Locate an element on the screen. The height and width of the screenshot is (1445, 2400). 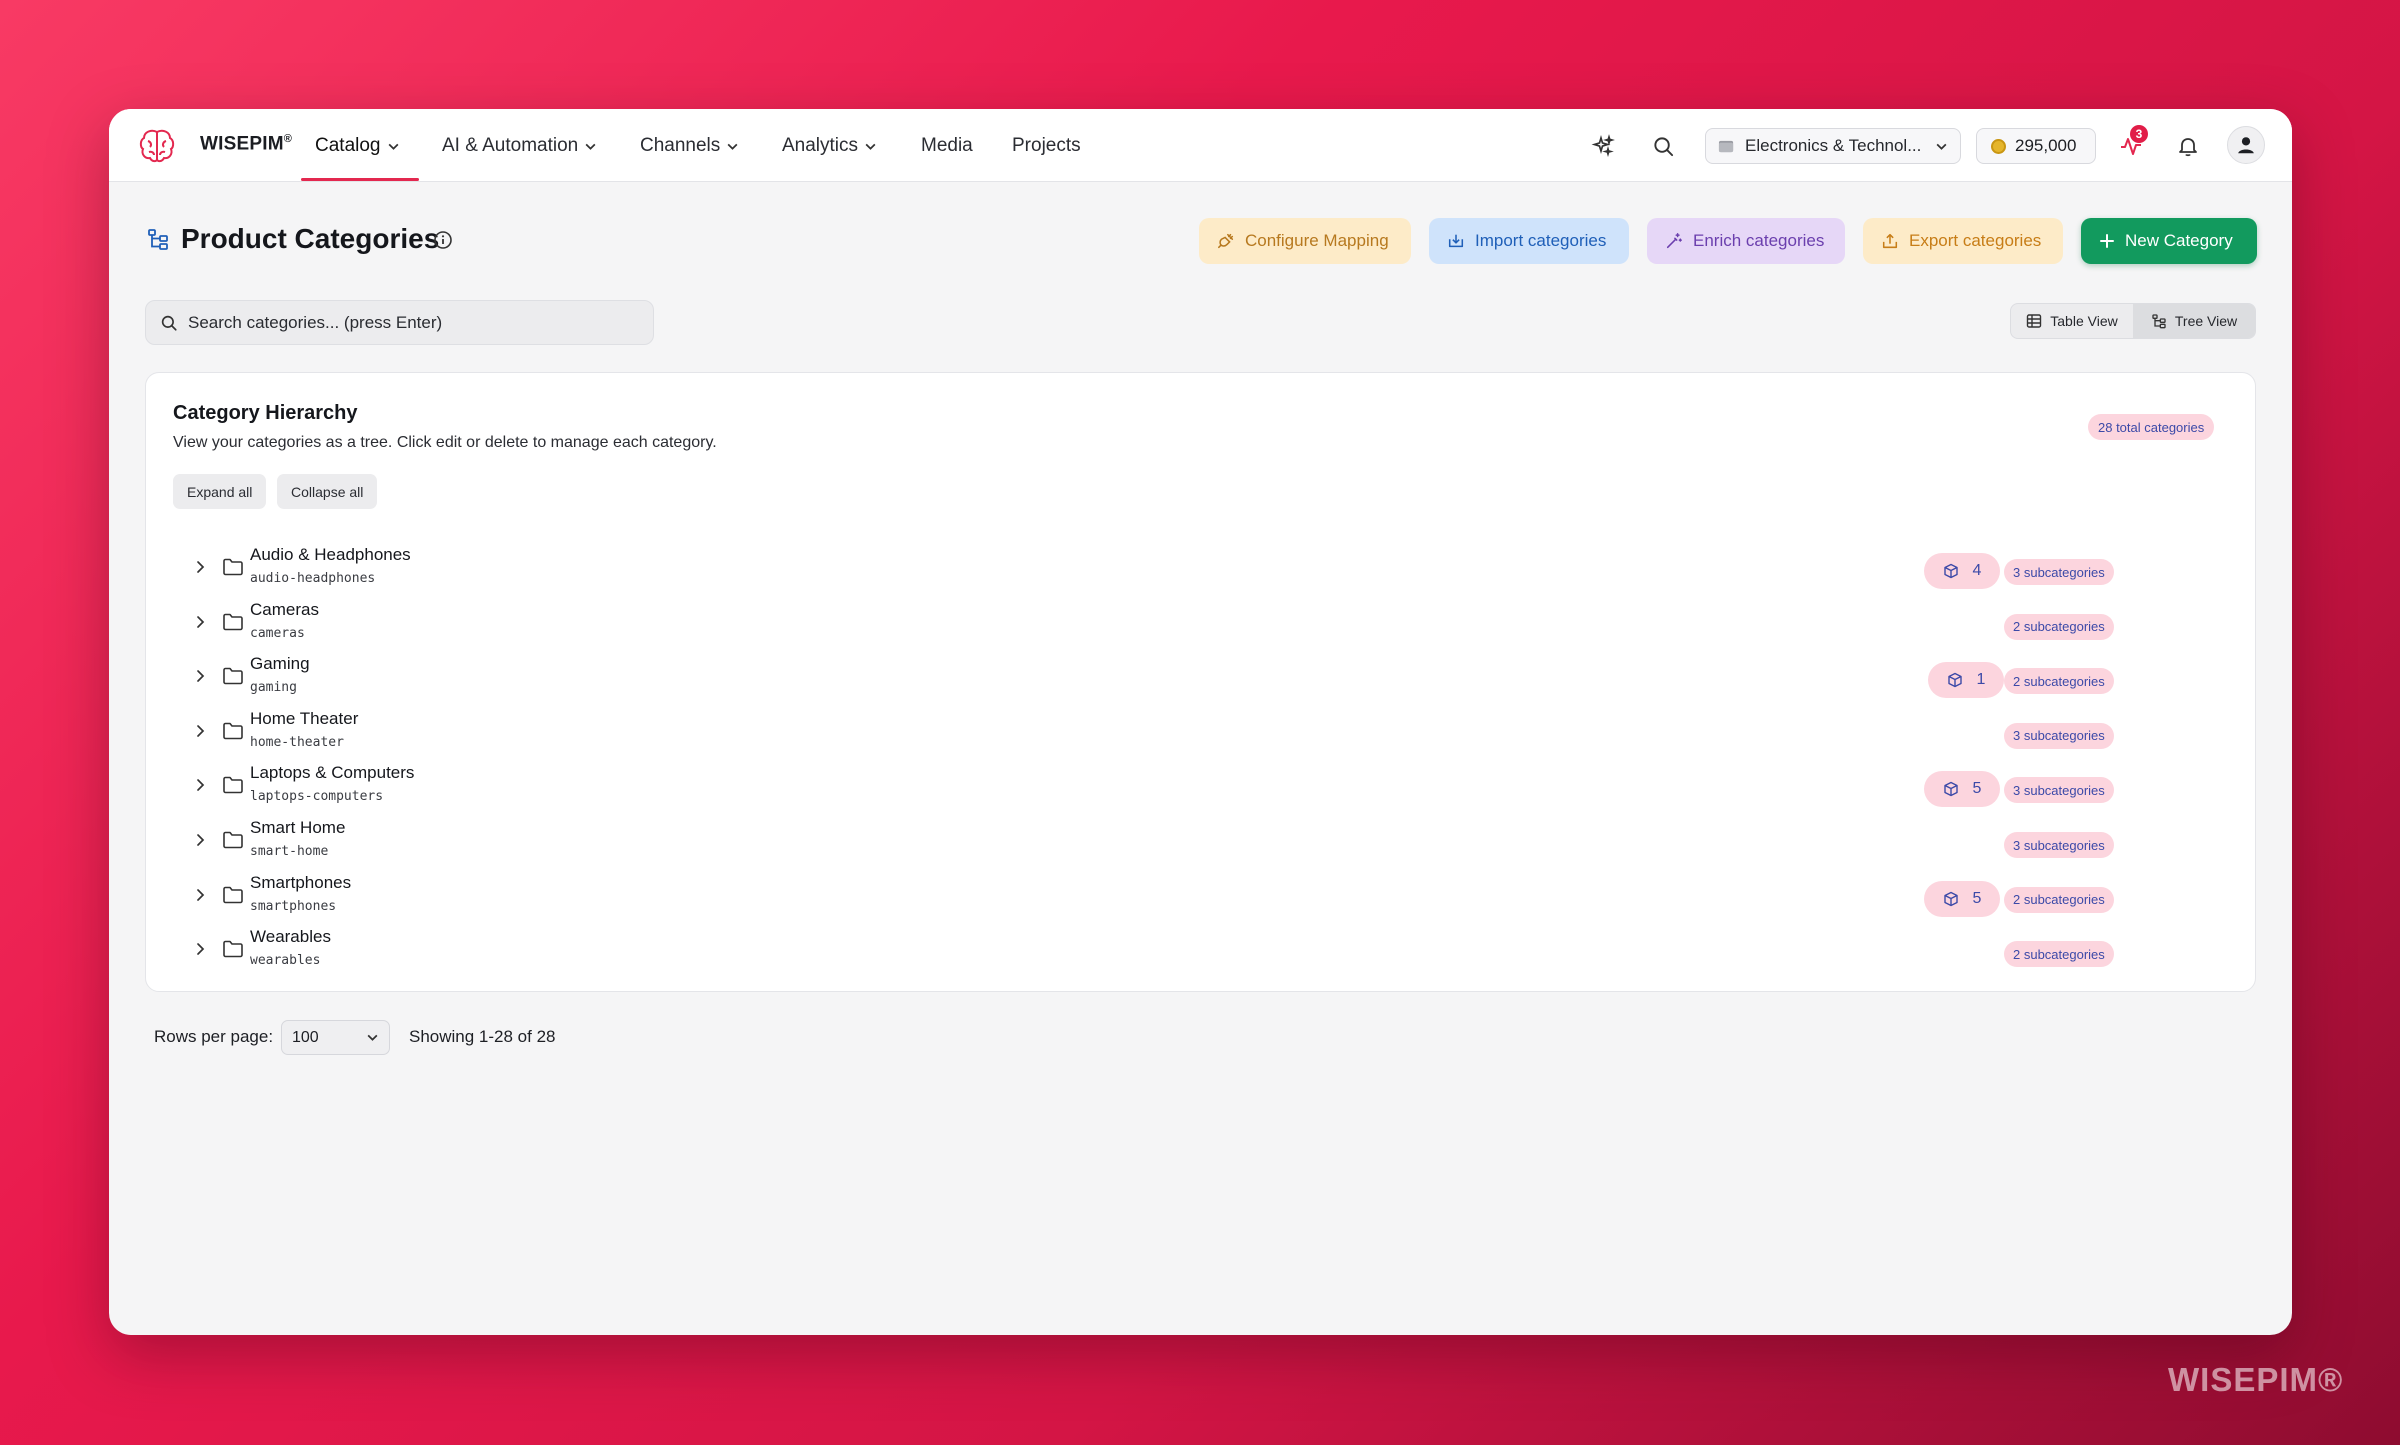
search-field is located at coordinates (399, 322).